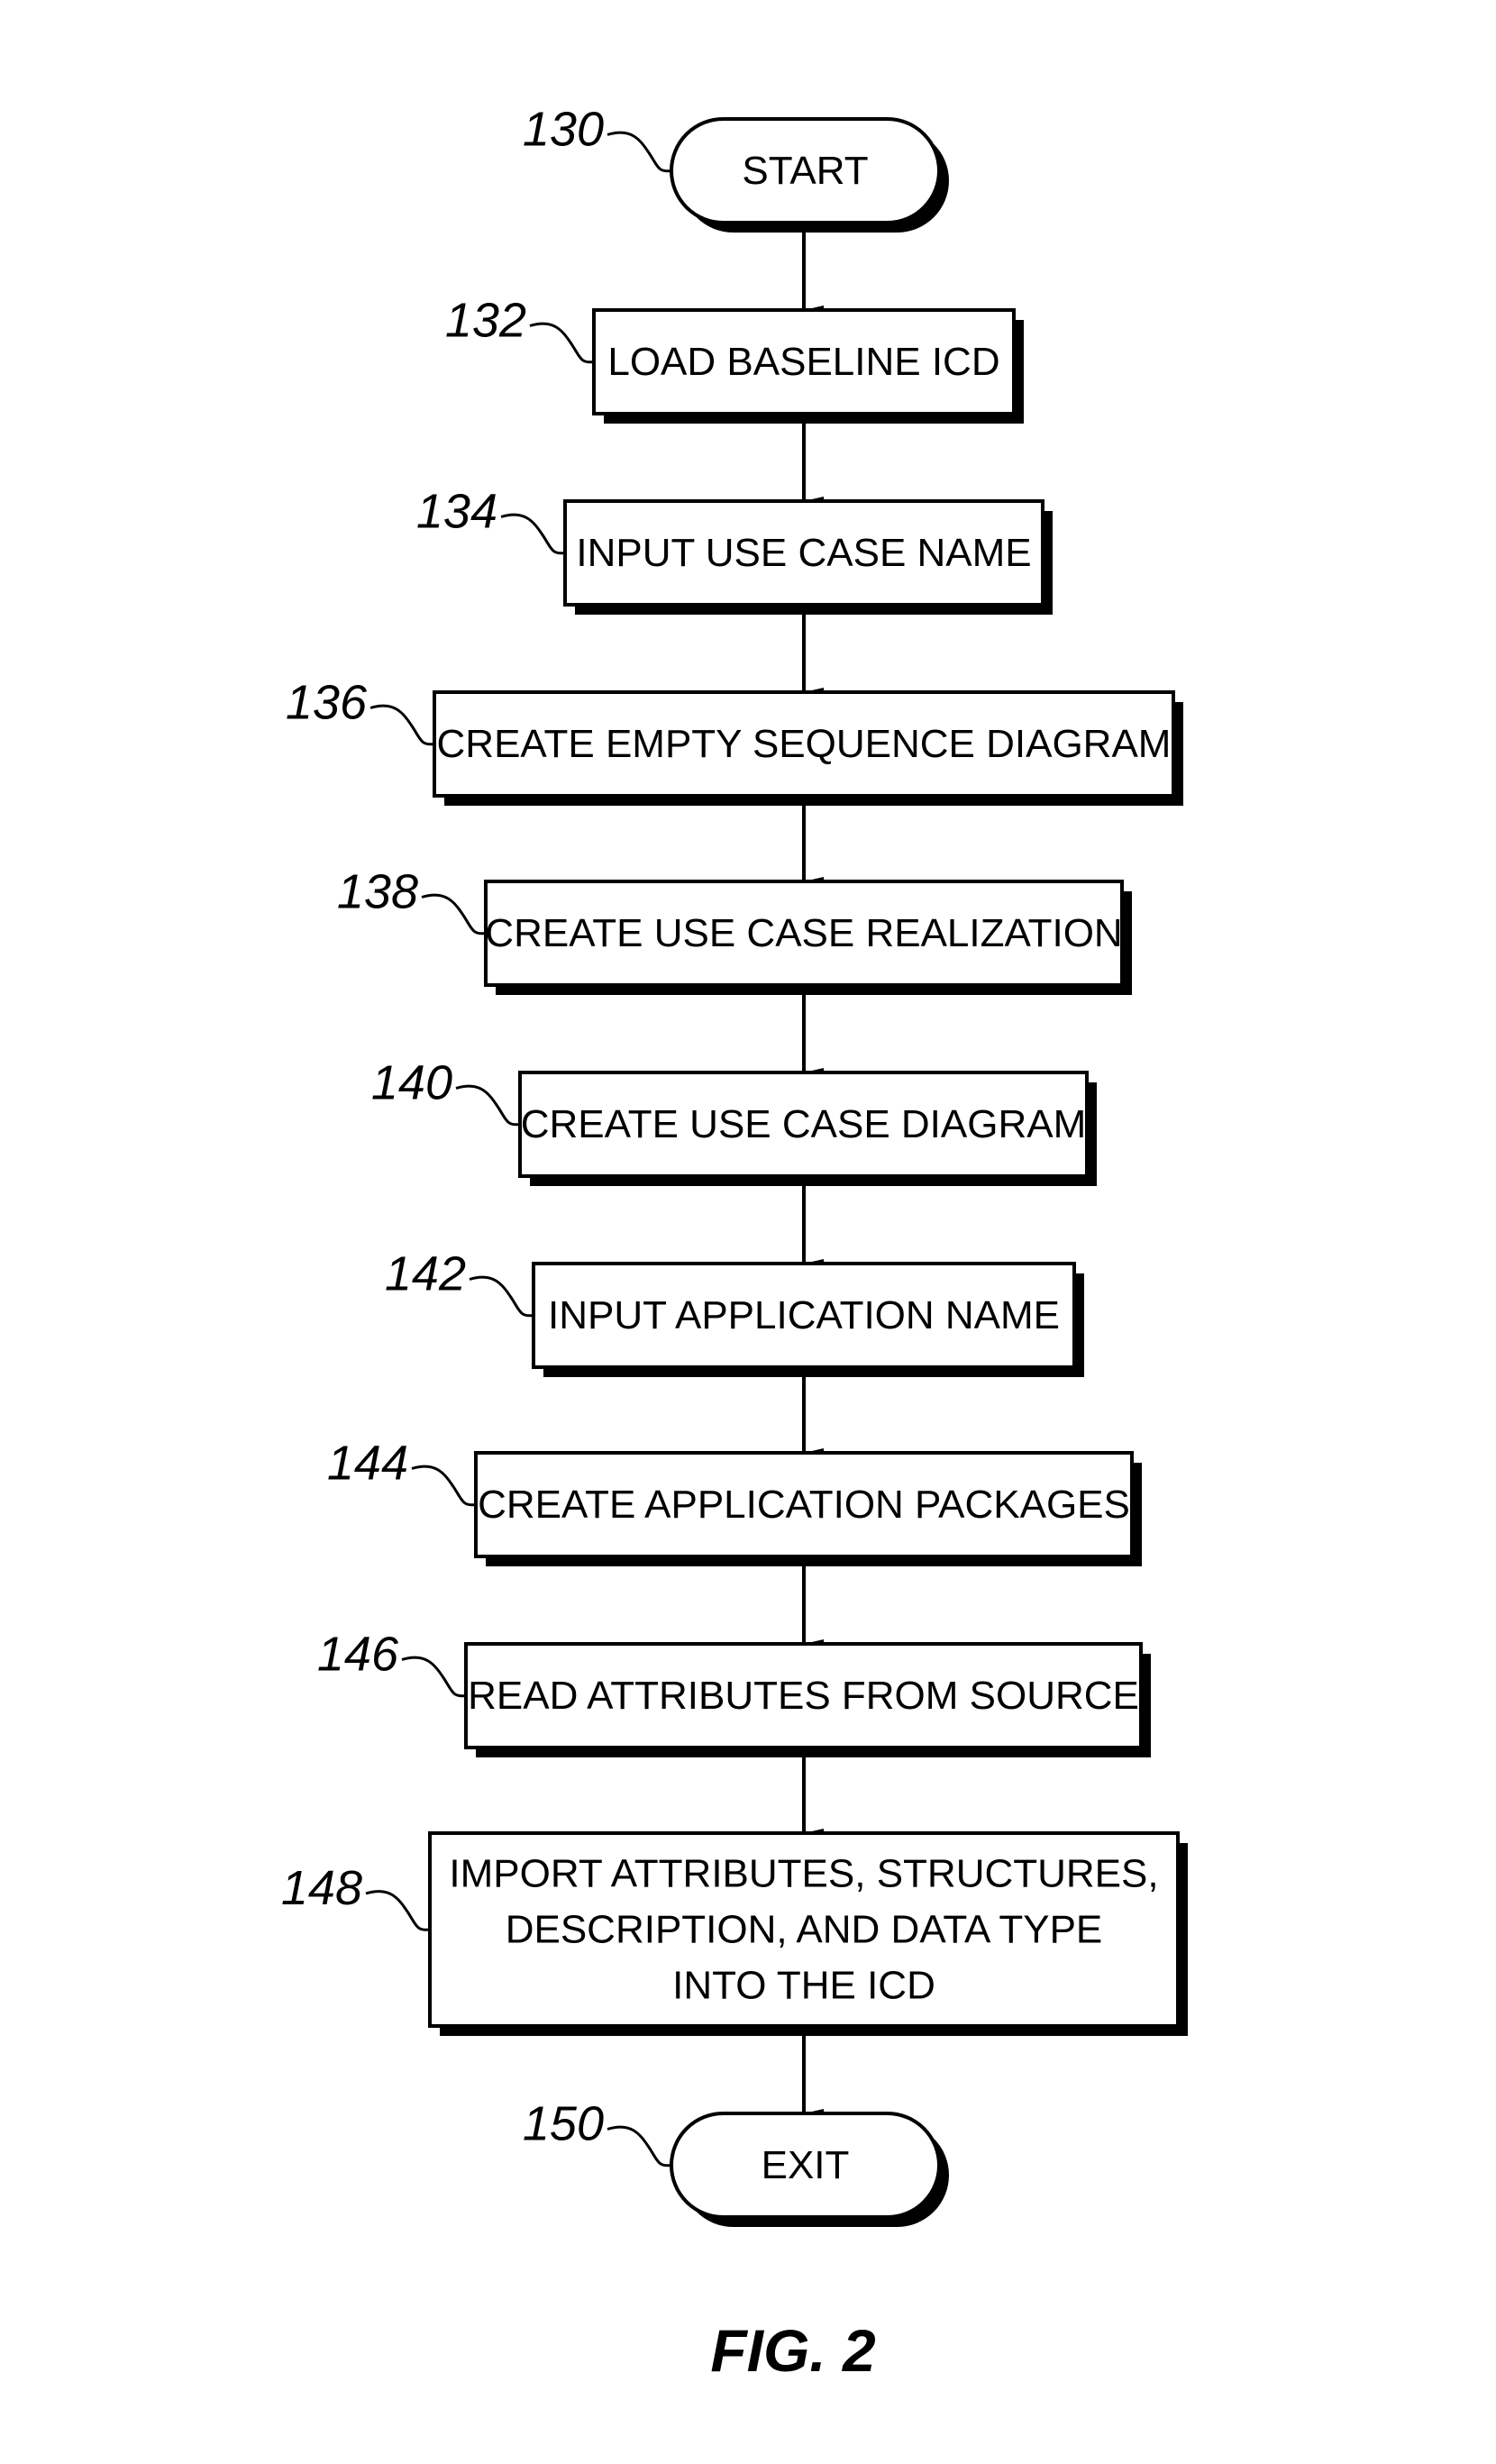 The width and height of the screenshot is (1496, 2464). Describe the element at coordinates (793, 2350) in the screenshot. I see `figure-label: FIG. 2` at that location.